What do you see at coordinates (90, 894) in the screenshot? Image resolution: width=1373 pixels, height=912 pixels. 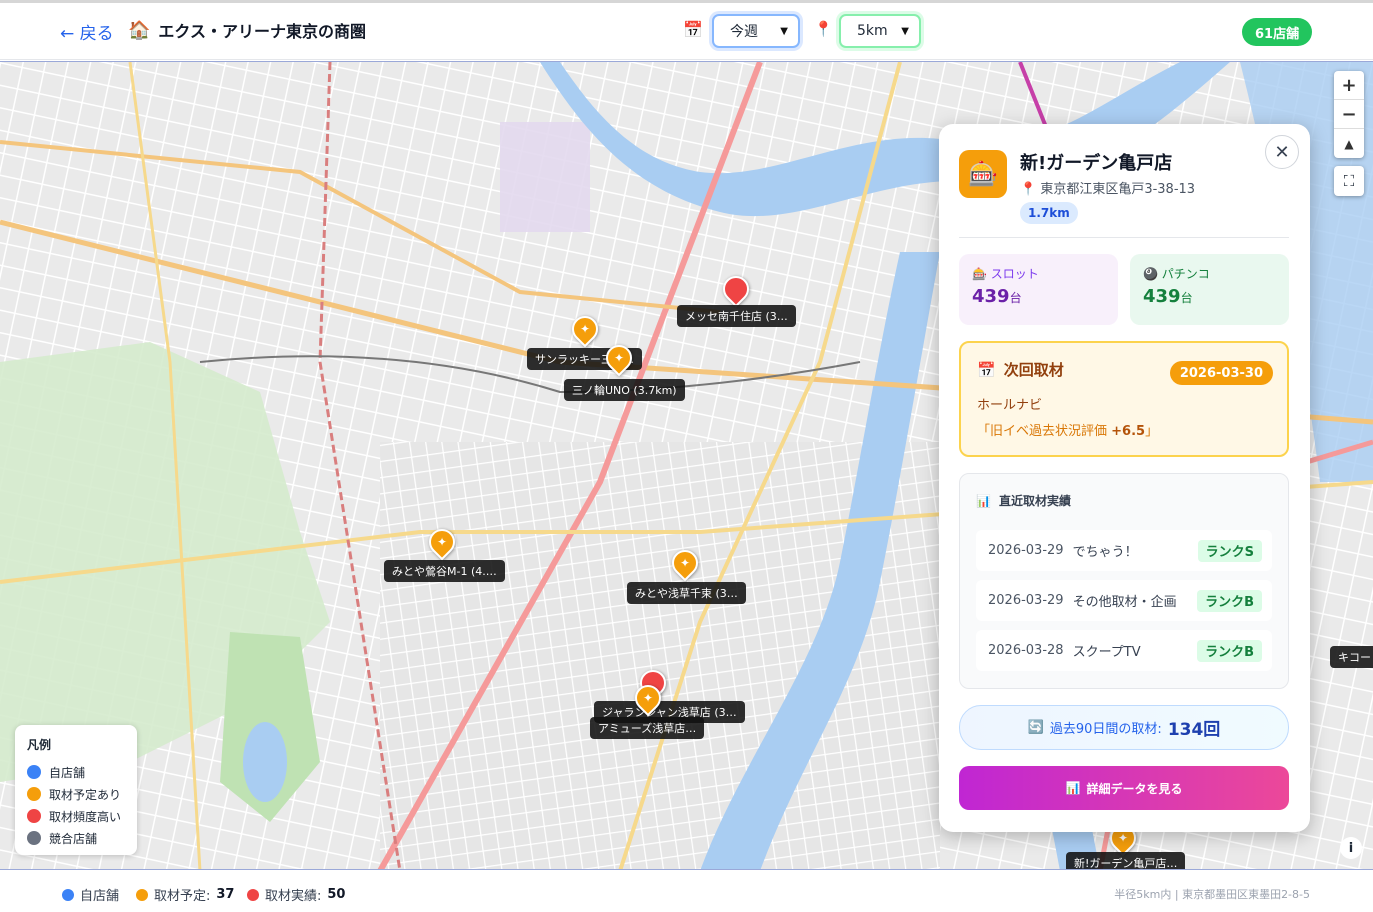 I see `footer-own-store: 自店舗` at bounding box center [90, 894].